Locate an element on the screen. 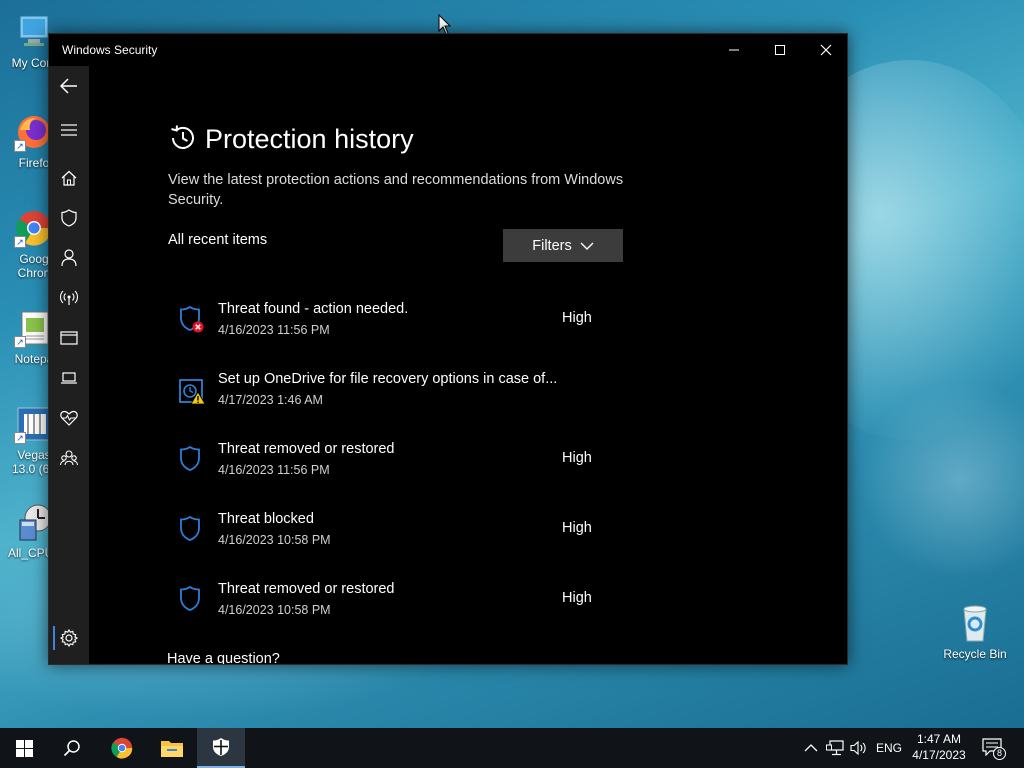 The image size is (1024, 768). browser-window-icon is located at coordinates (69, 338).